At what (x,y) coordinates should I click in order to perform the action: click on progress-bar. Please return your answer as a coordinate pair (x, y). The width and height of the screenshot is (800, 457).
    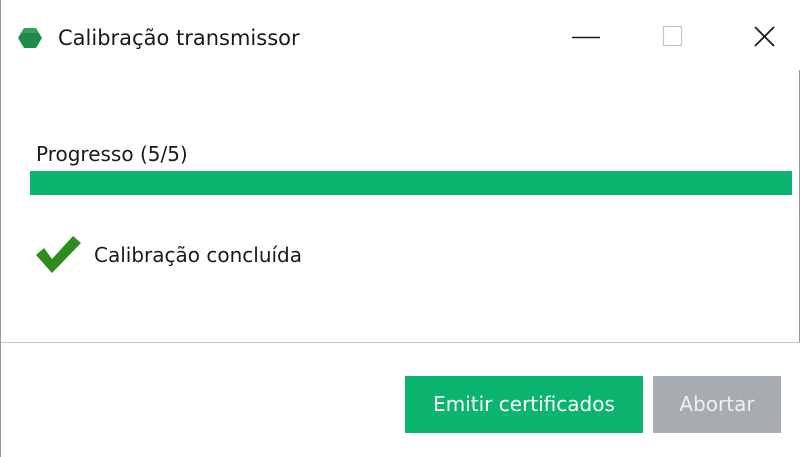
    Looking at the image, I should click on (411, 183).